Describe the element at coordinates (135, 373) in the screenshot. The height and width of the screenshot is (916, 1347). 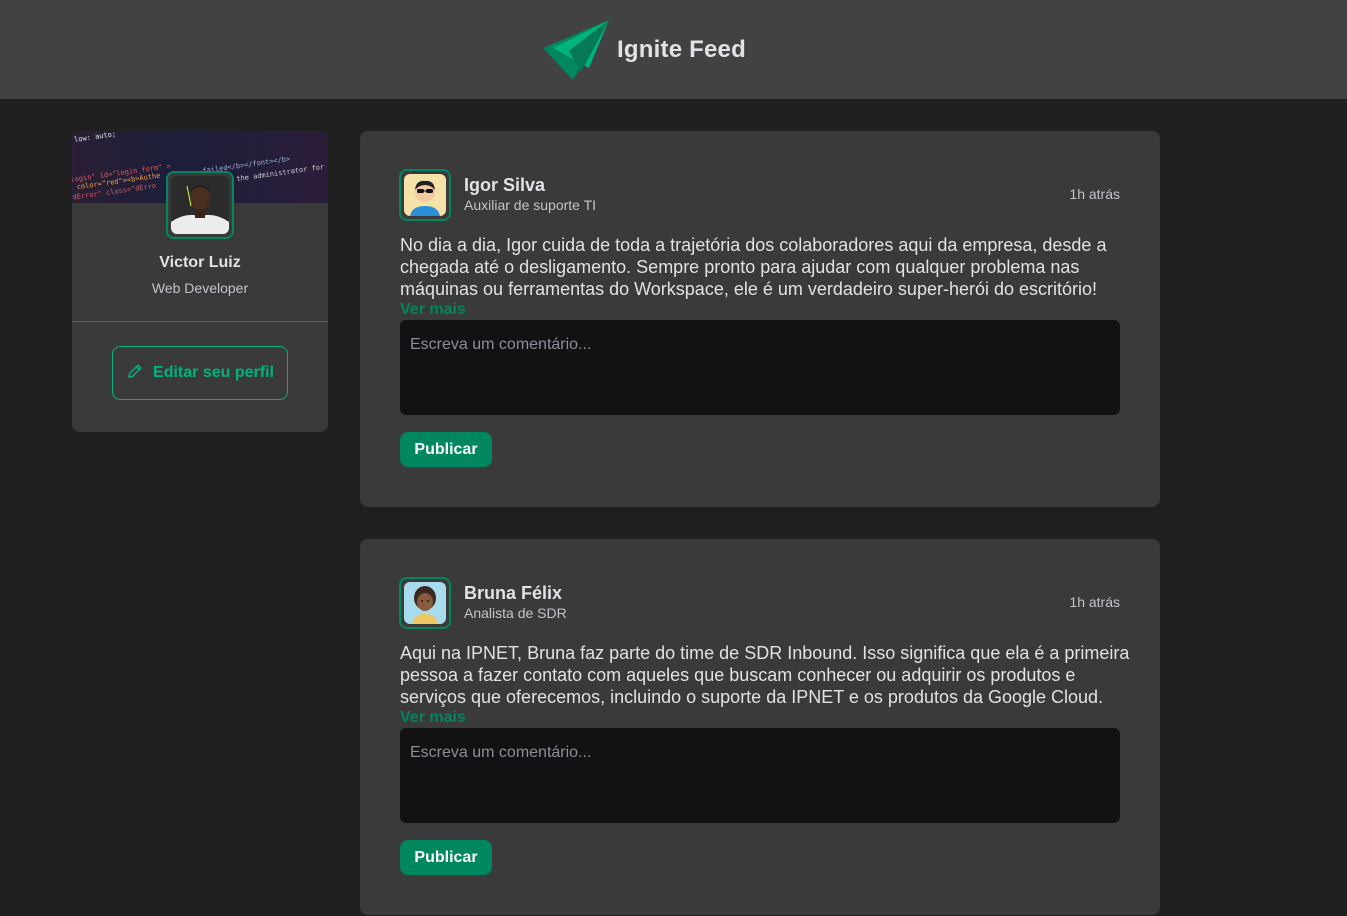
I see `pencil-icon` at that location.